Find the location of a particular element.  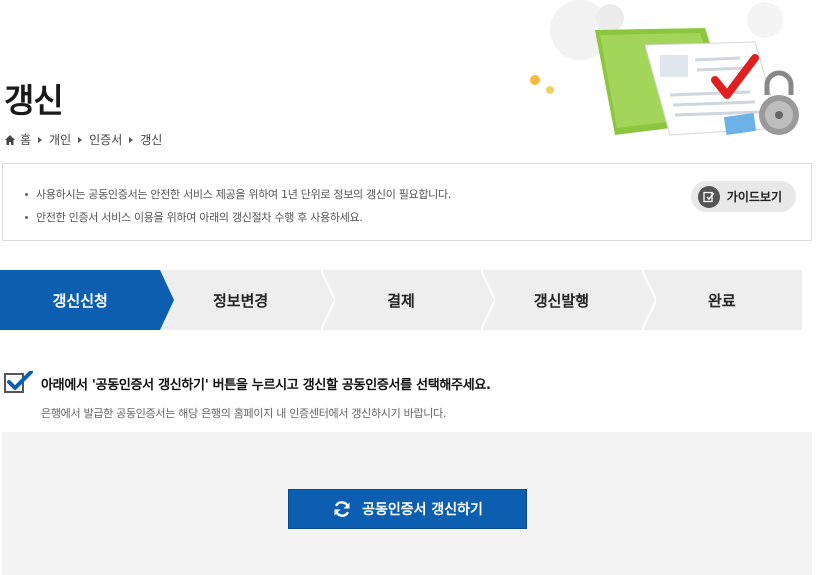

step-complete: 완료 is located at coordinates (722, 300).